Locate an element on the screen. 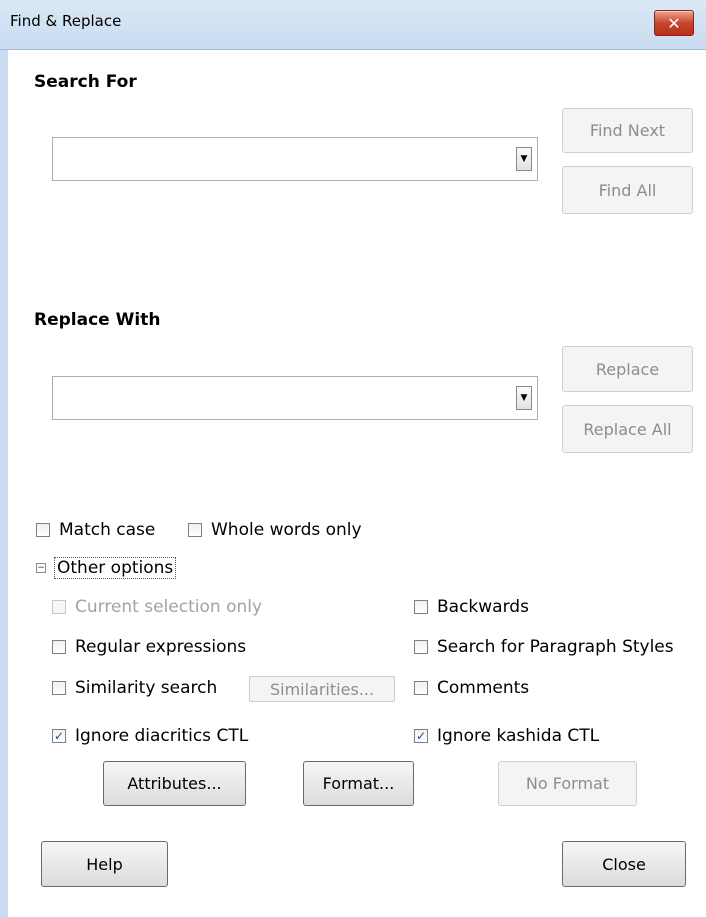 The image size is (706, 917). find-next-button: Find Next is located at coordinates (627, 130).